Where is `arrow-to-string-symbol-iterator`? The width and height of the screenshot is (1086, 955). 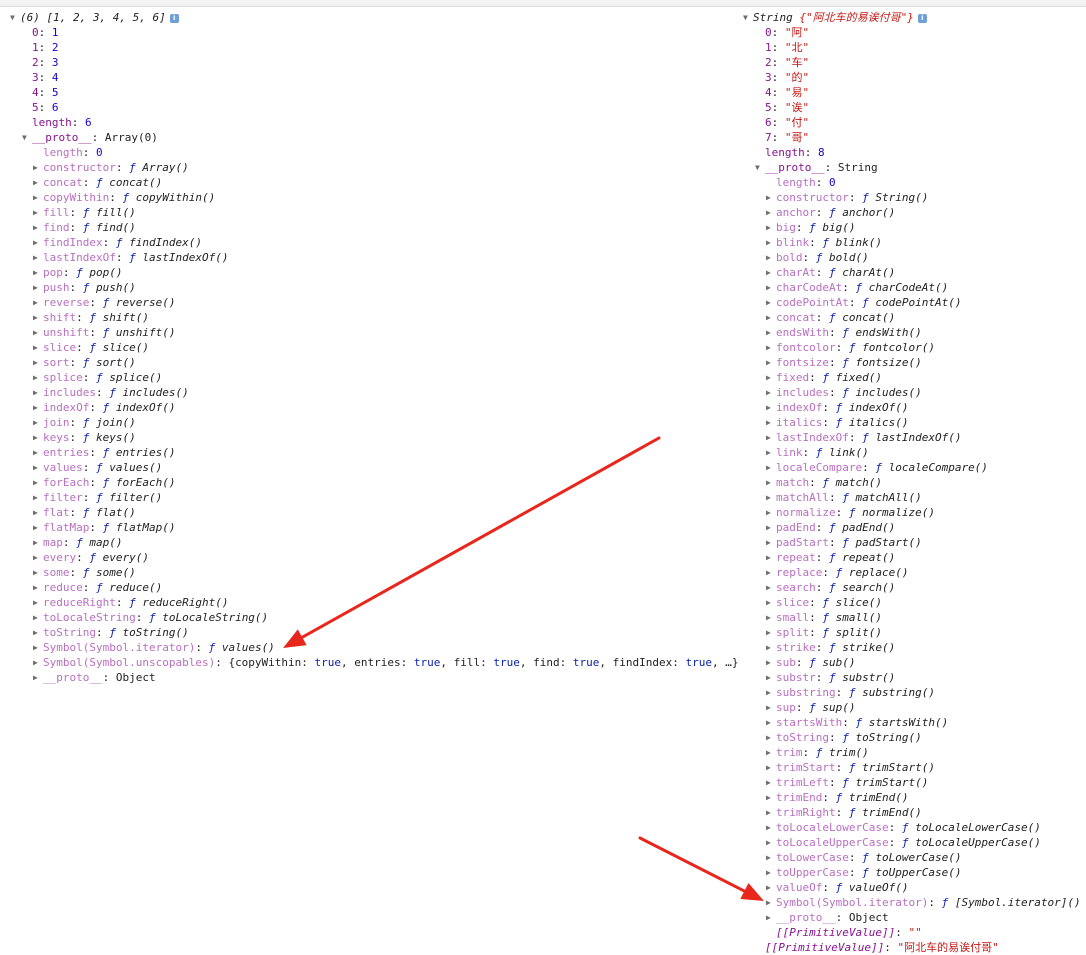
arrow-to-string-symbol-iterator is located at coordinates (701, 868).